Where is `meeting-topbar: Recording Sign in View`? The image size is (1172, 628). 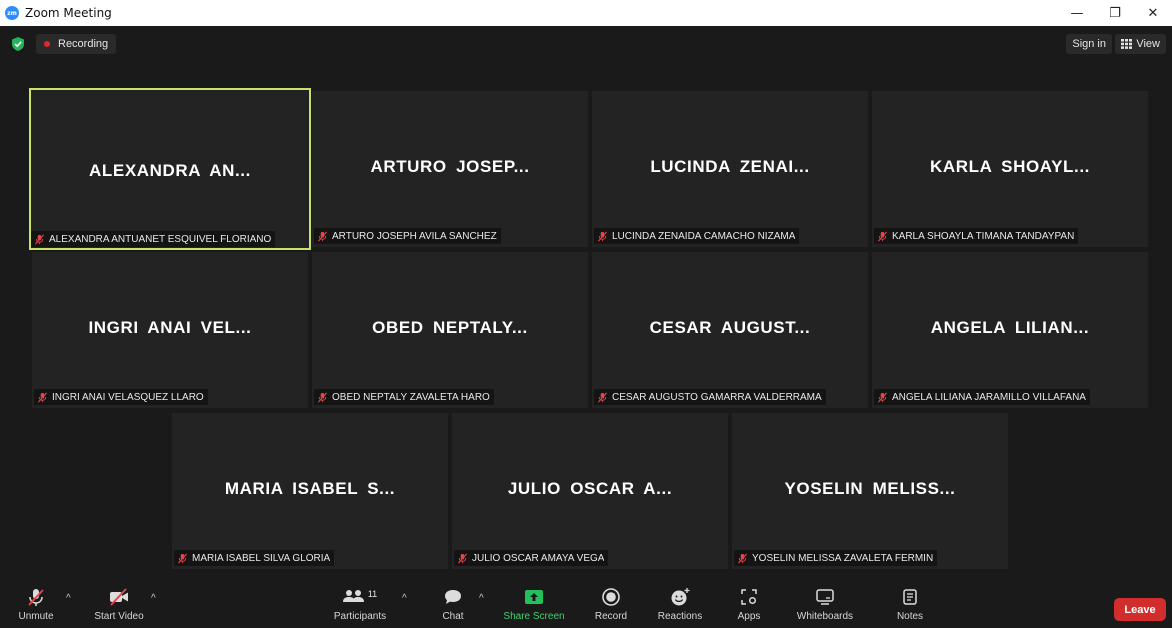
meeting-topbar: Recording Sign in View is located at coordinates (586, 44).